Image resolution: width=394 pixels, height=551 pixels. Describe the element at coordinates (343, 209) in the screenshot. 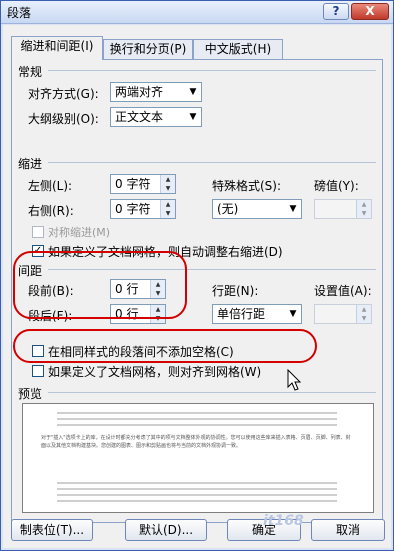

I see `by-value-spinner: ▲ ▼` at that location.